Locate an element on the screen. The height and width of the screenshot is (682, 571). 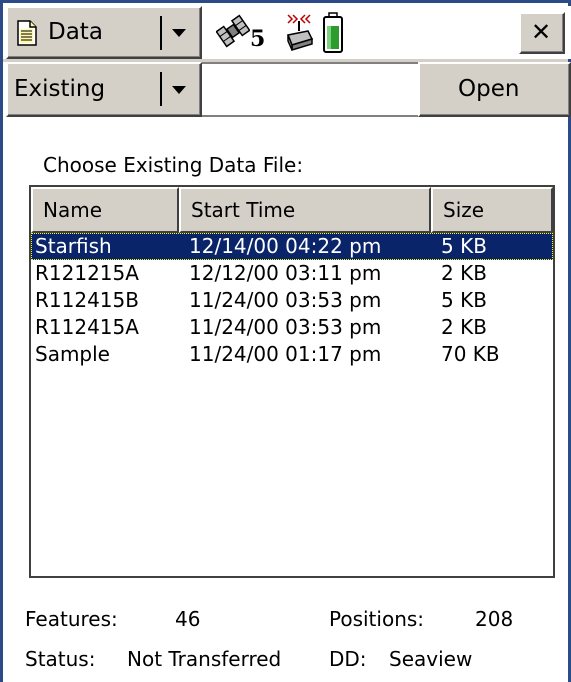
battery-icon is located at coordinates (333, 33).